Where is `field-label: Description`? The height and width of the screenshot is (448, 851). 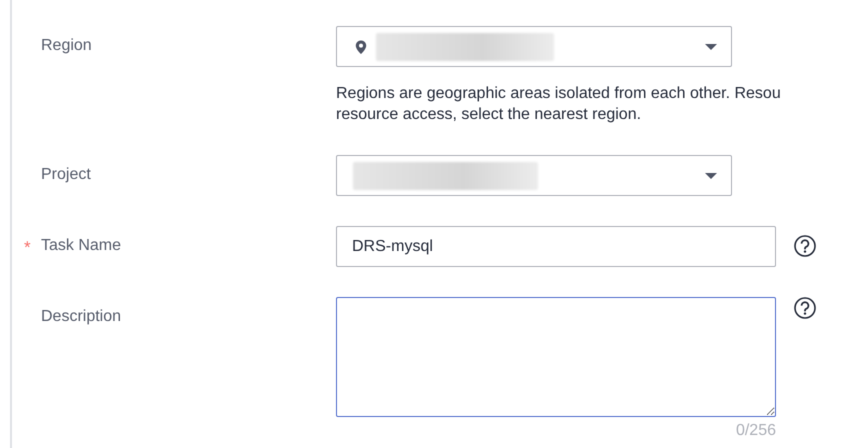
field-label: Description is located at coordinates (81, 316).